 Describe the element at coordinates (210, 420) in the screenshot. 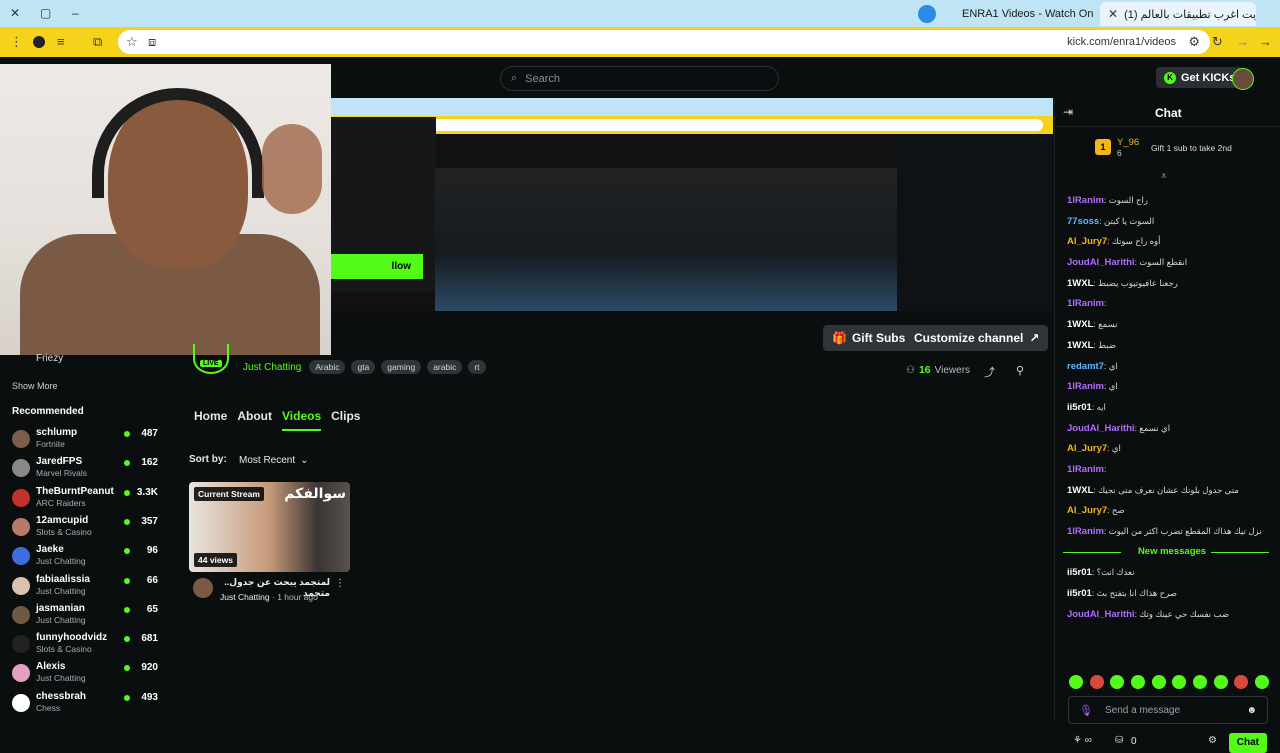

I see `tab-home: Home` at that location.